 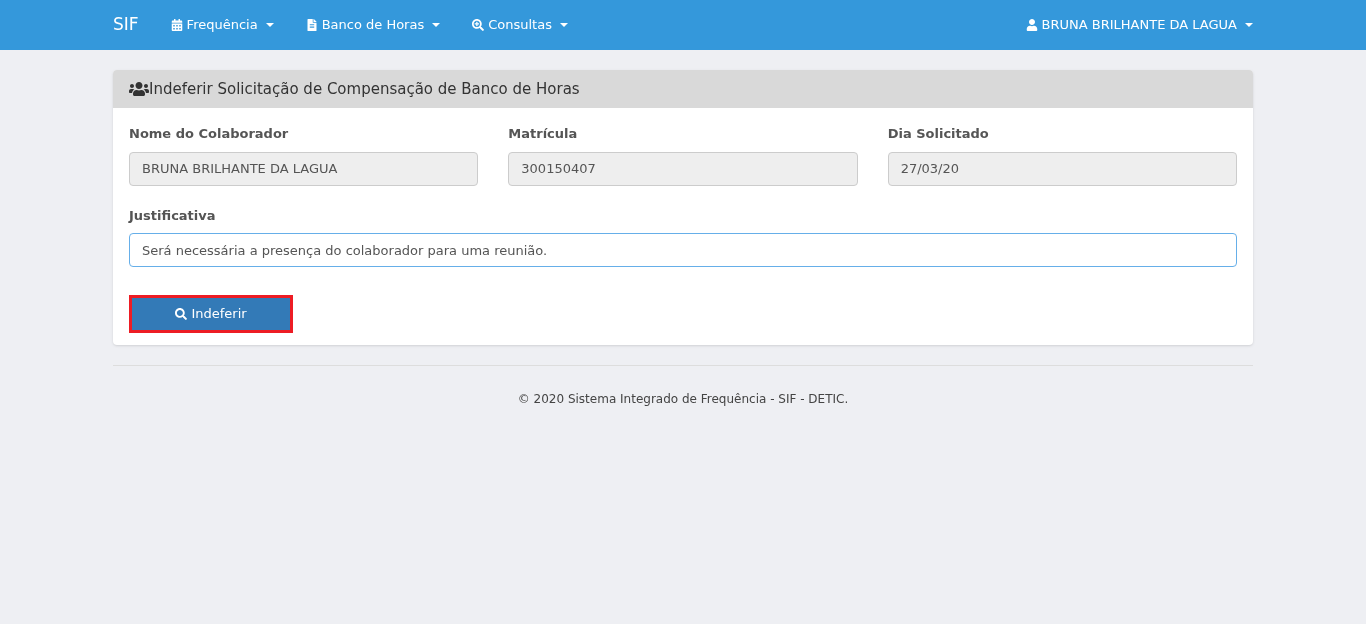 I want to click on field-label: Justificativa, so click(x=173, y=215).